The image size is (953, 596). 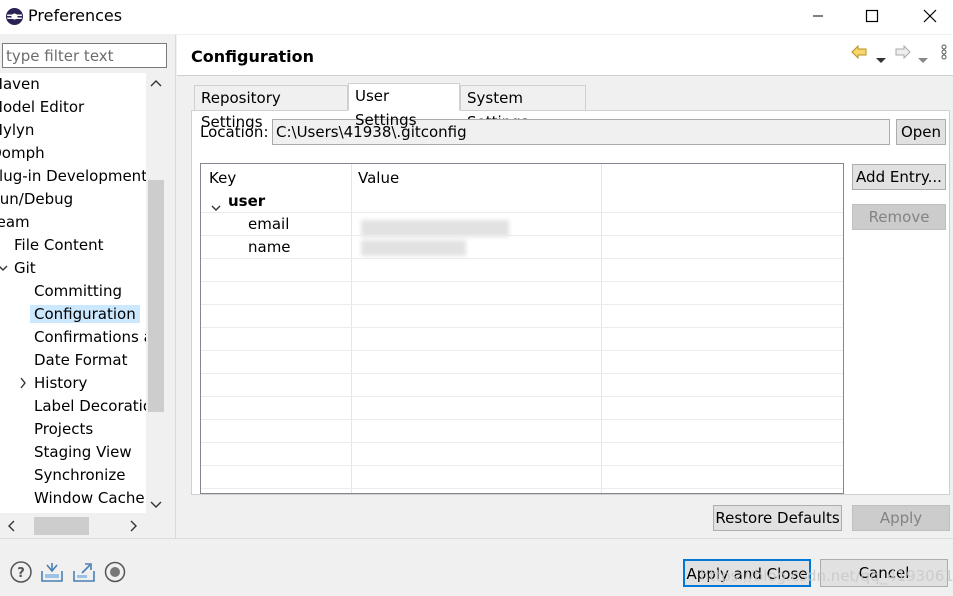 I want to click on view-menu-button, so click(x=944, y=54).